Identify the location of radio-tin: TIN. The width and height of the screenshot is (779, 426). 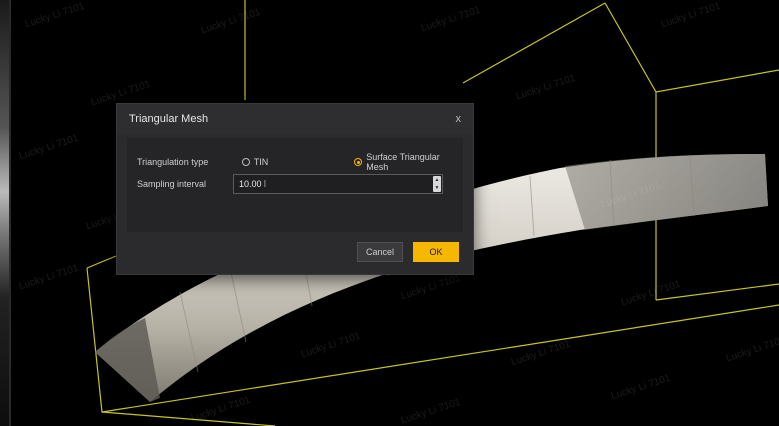
(255, 162).